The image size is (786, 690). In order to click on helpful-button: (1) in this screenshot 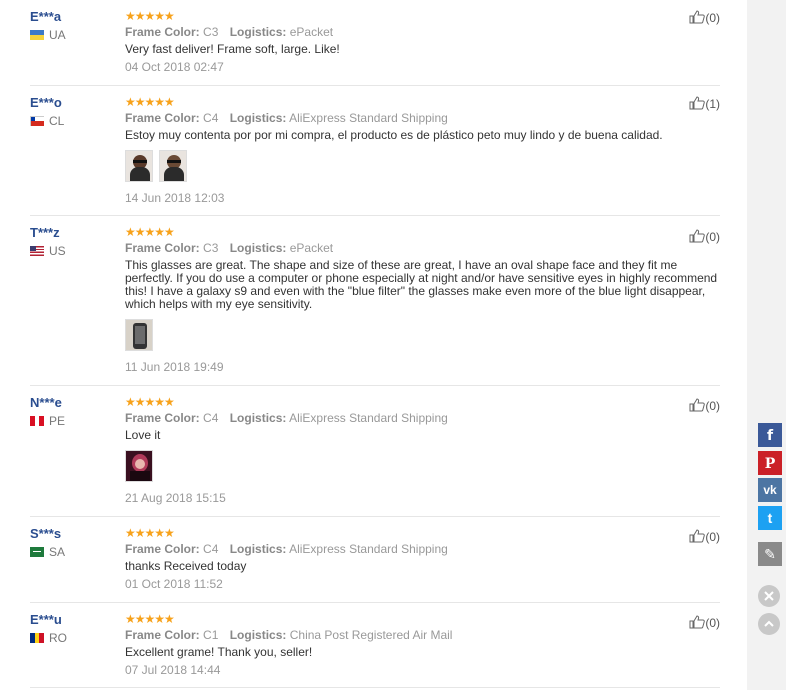, I will do `click(704, 103)`.